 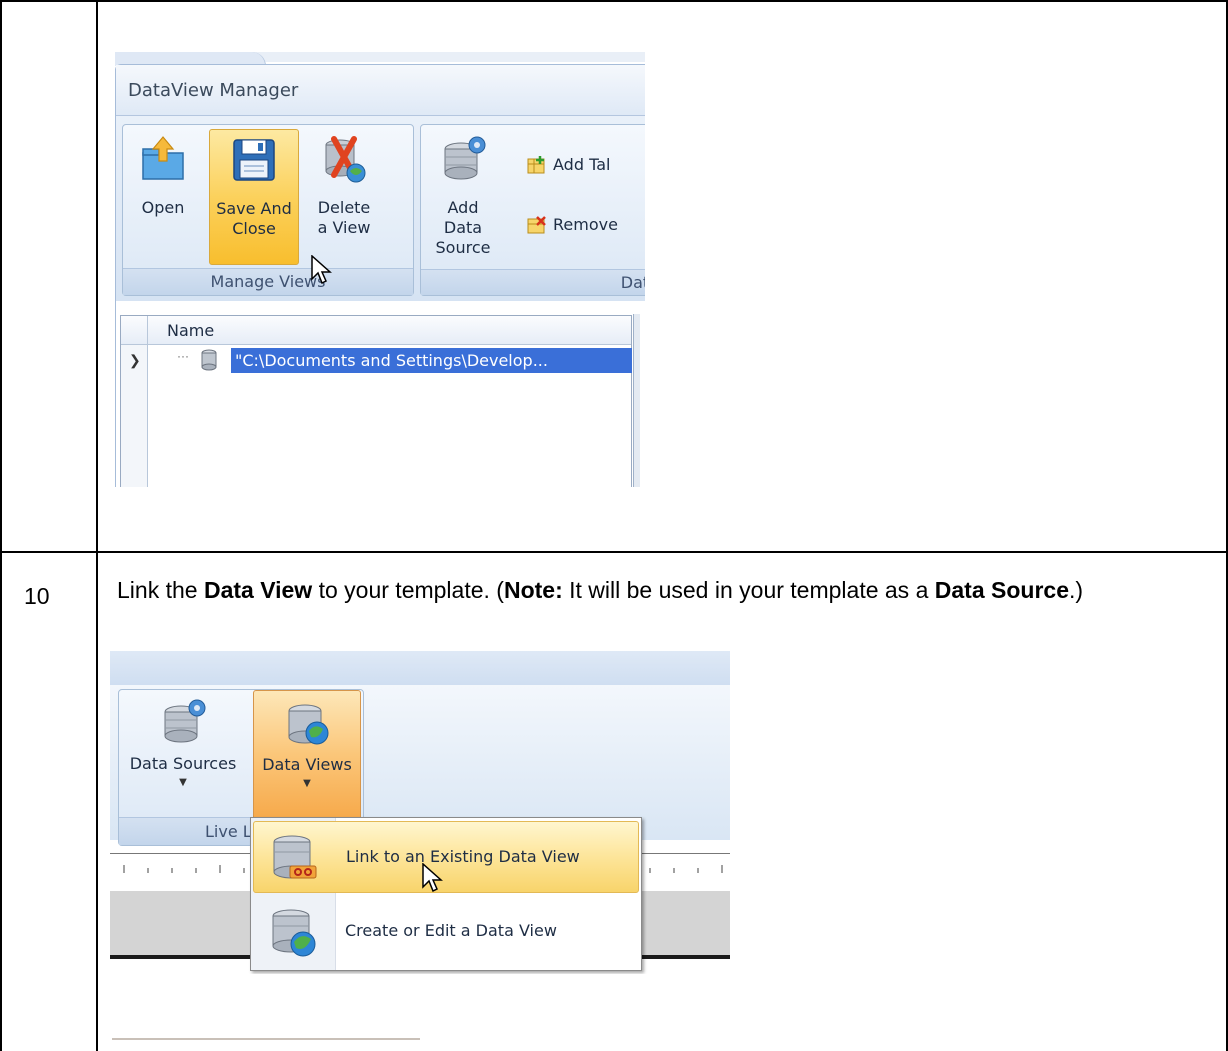 I want to click on open-folder-icon, so click(x=163, y=158).